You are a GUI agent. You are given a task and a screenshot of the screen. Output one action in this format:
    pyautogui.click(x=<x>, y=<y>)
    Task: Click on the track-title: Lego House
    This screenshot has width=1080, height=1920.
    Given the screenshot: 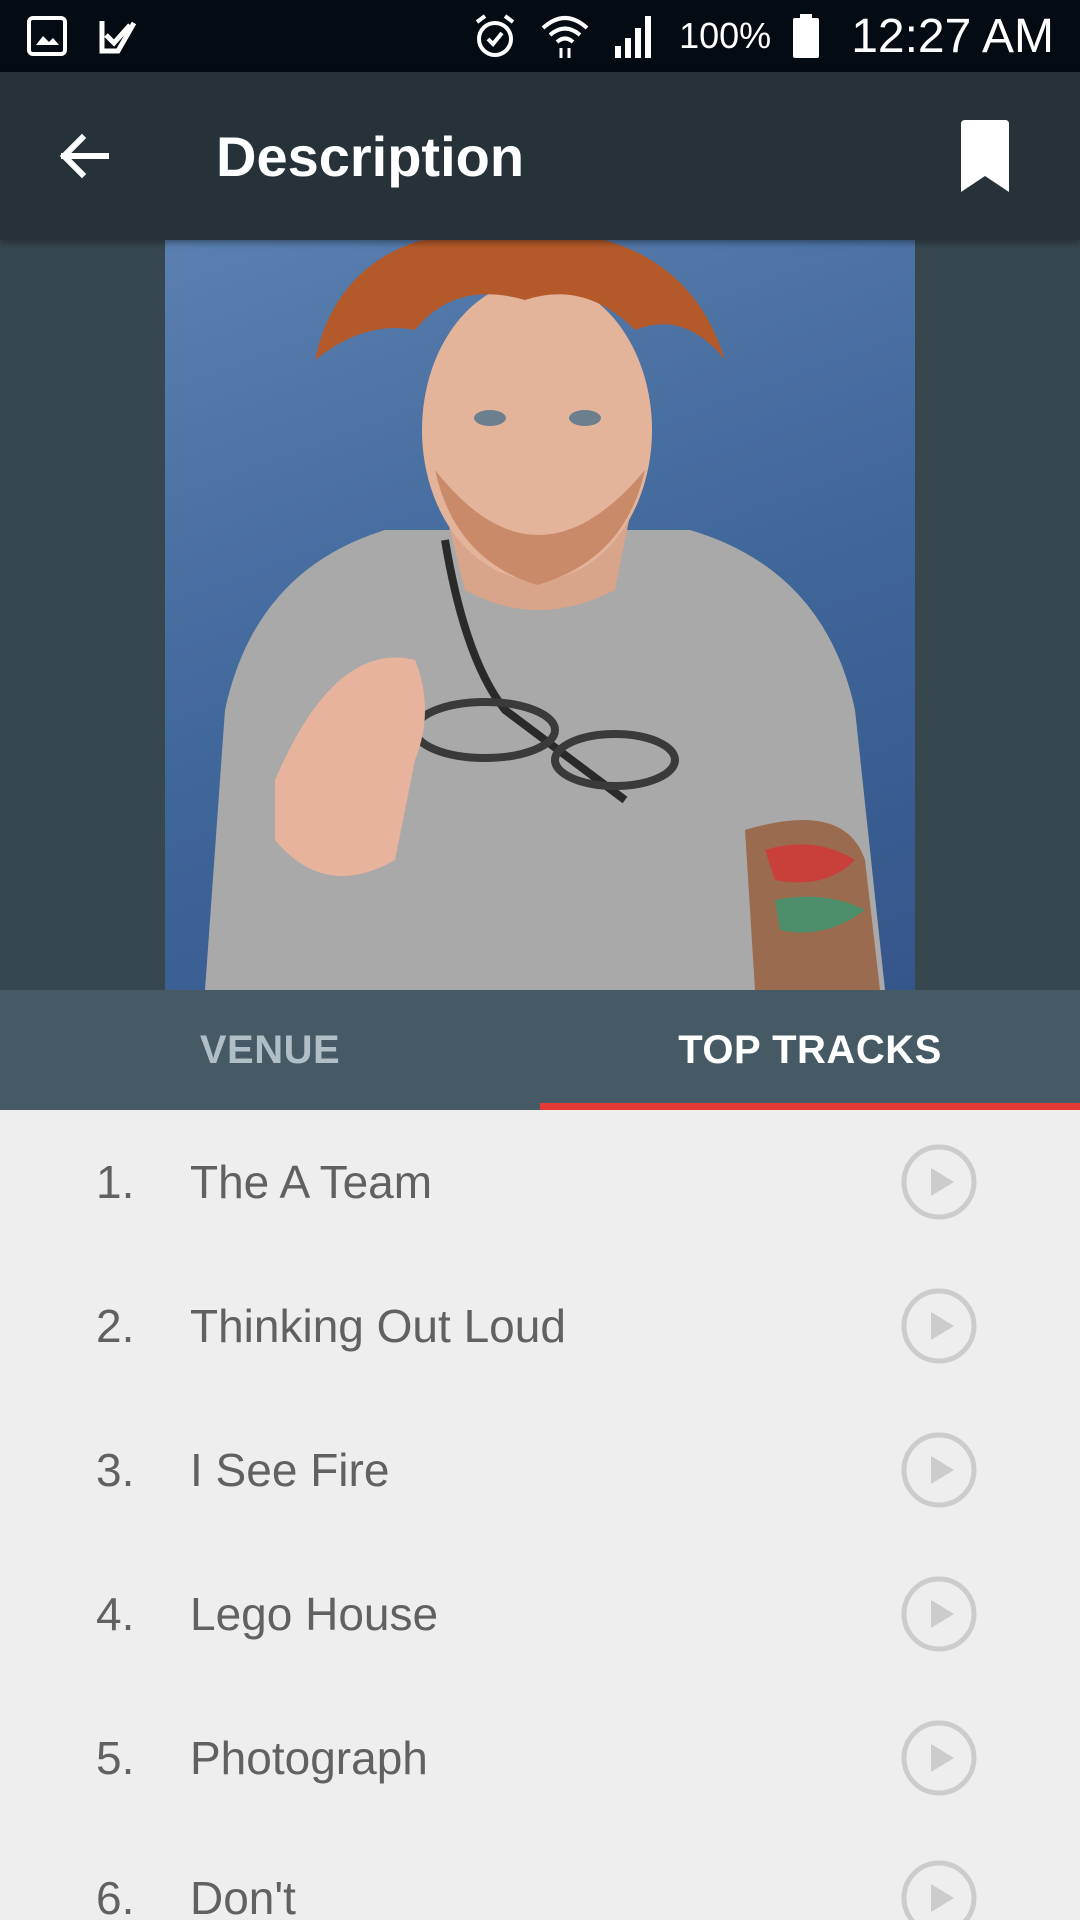 What is the action you would take?
    pyautogui.click(x=314, y=1614)
    